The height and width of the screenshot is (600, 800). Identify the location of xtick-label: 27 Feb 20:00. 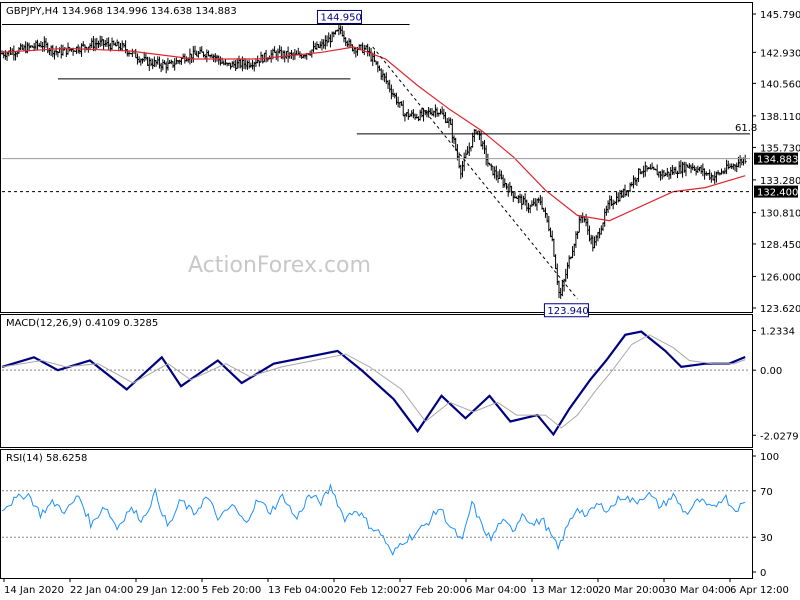
(433, 590).